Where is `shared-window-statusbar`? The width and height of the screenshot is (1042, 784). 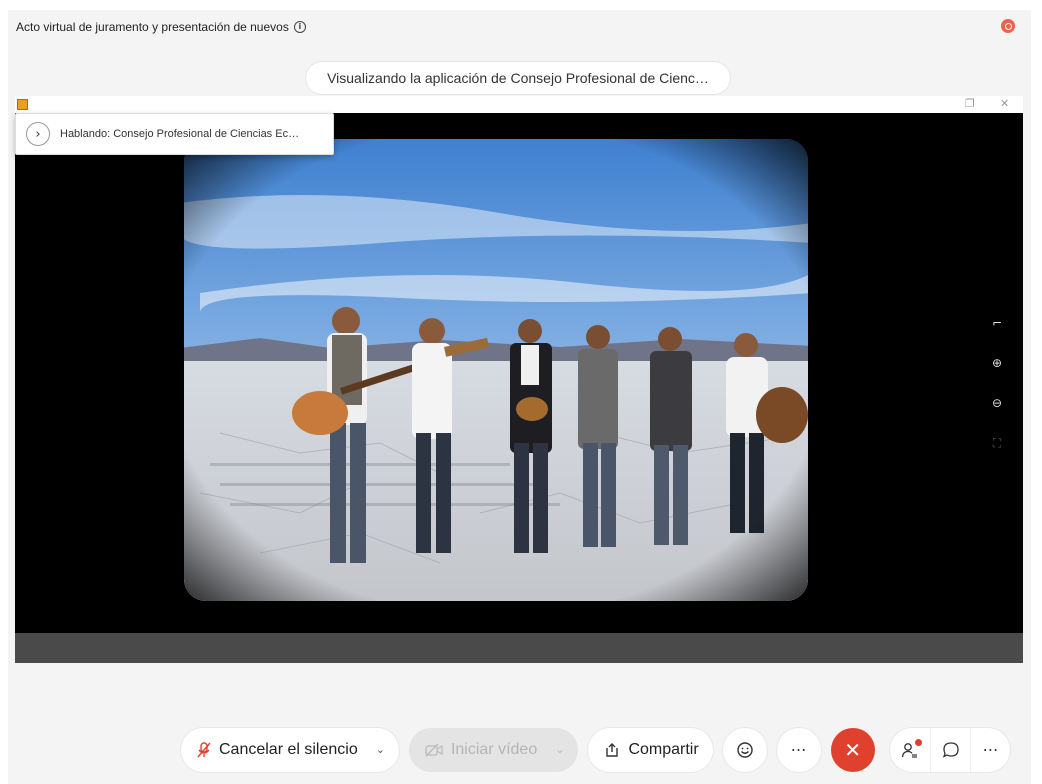
shared-window-statusbar is located at coordinates (519, 648).